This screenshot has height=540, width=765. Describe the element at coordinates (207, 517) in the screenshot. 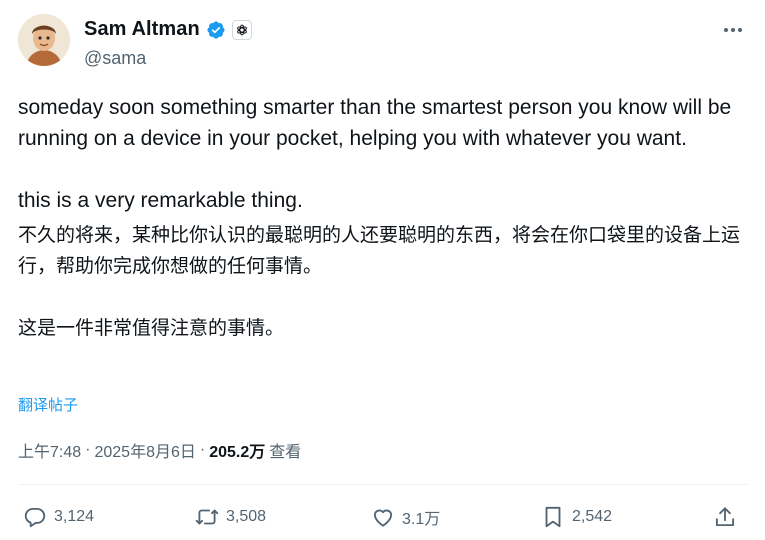

I see `repost-icon` at that location.